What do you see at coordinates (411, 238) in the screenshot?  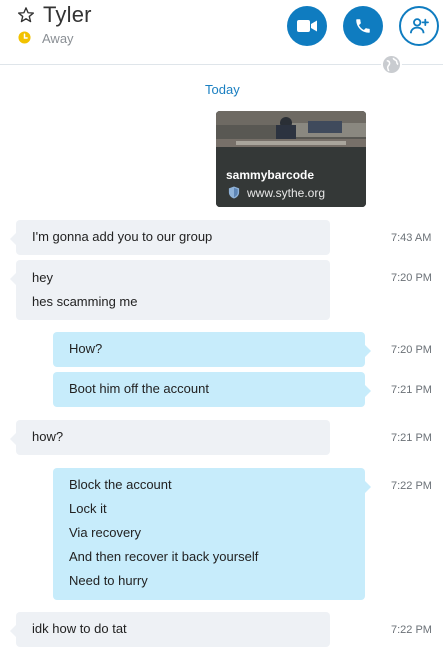 I see `message-timestamp: 7:43 AM` at bounding box center [411, 238].